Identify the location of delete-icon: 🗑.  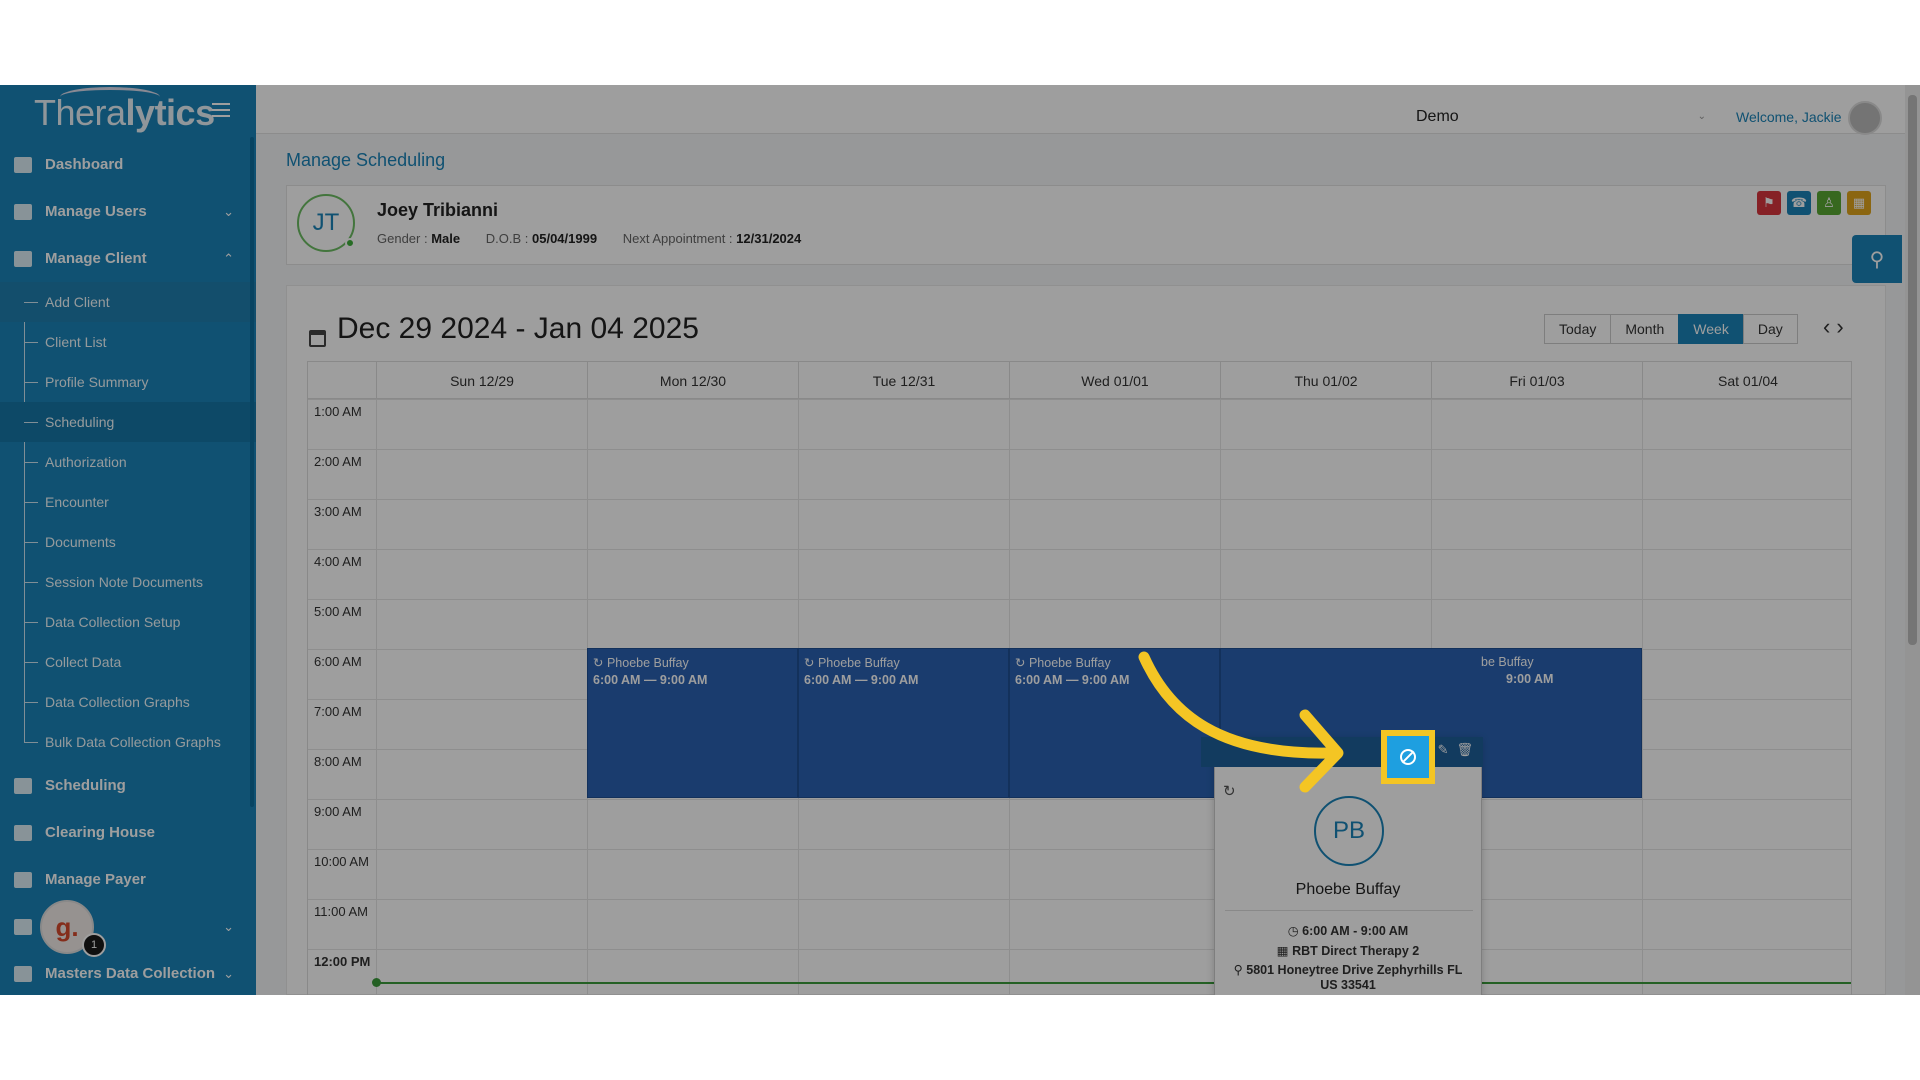
(1464, 750).